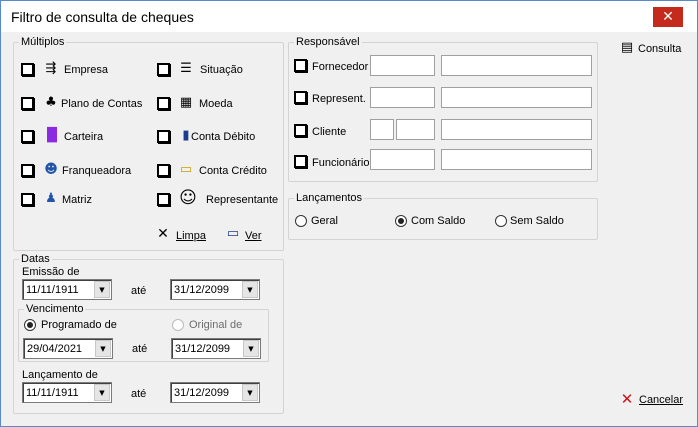 This screenshot has width=698, height=427. I want to click on window-title: Filtro de consulta de cheques, so click(102, 17).